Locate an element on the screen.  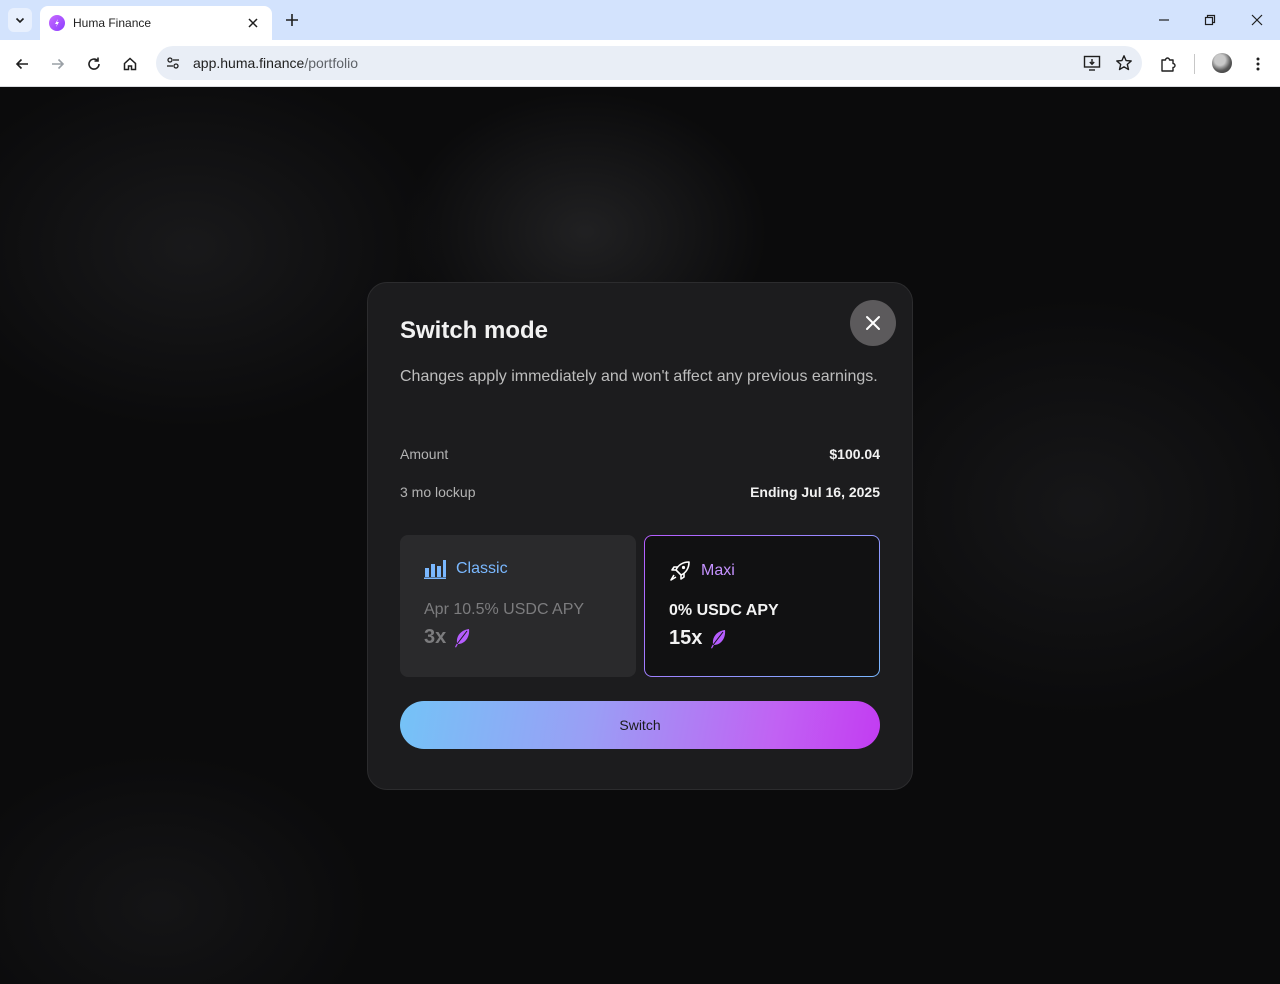
dialog-title: Switch mode is located at coordinates (474, 330).